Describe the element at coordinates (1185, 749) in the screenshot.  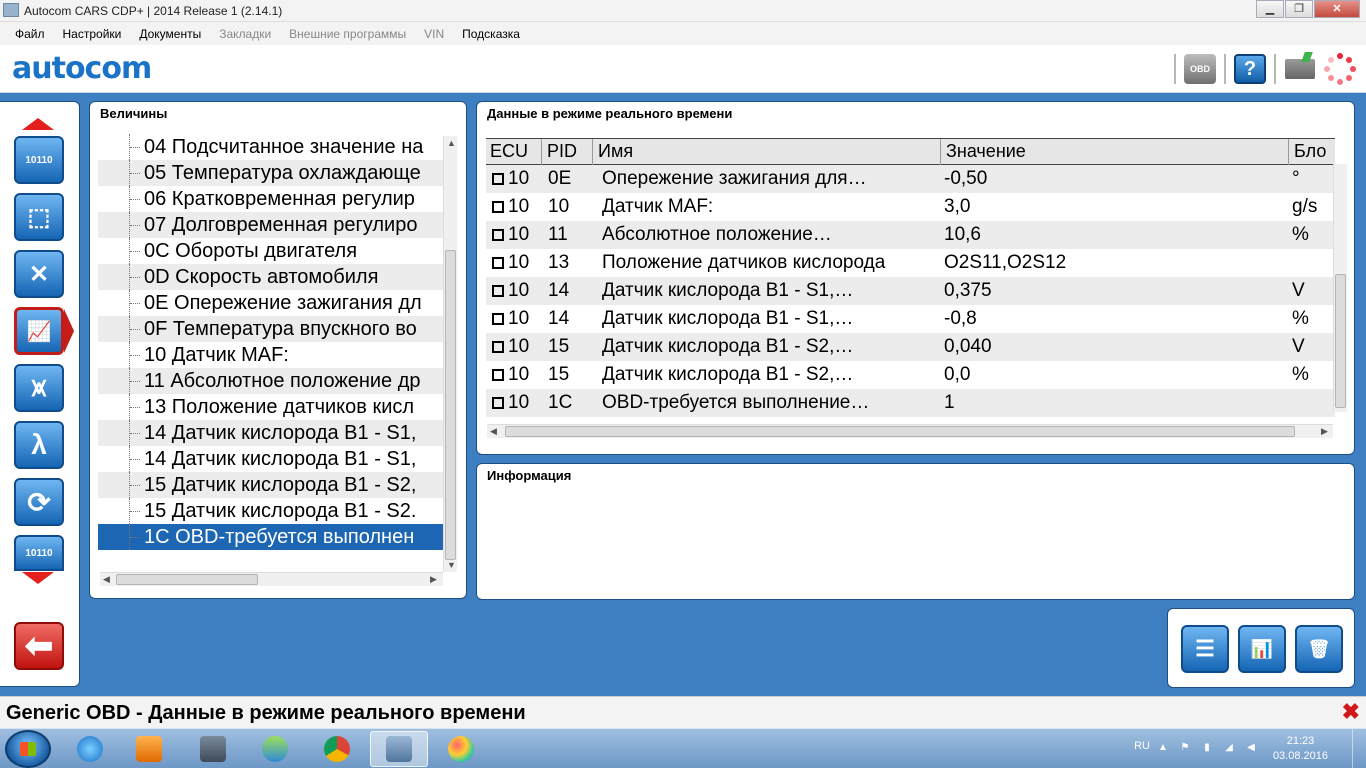
I see `action-center-icon: ⚑` at that location.